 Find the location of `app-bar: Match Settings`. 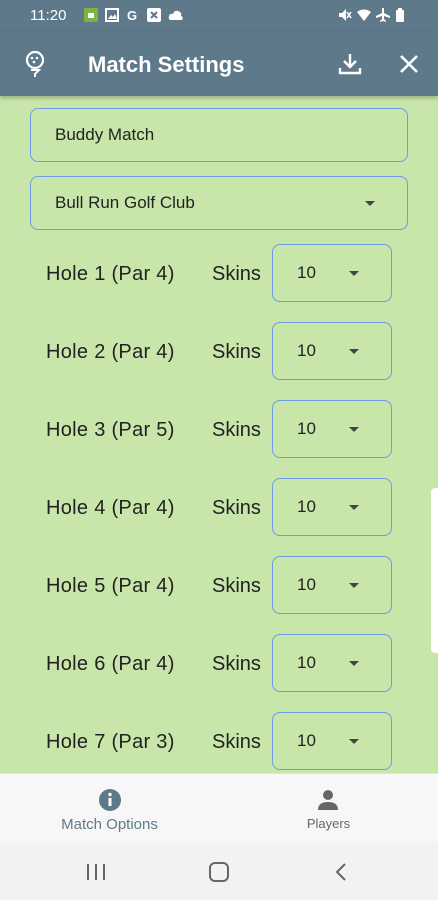

app-bar: Match Settings is located at coordinates (219, 64).